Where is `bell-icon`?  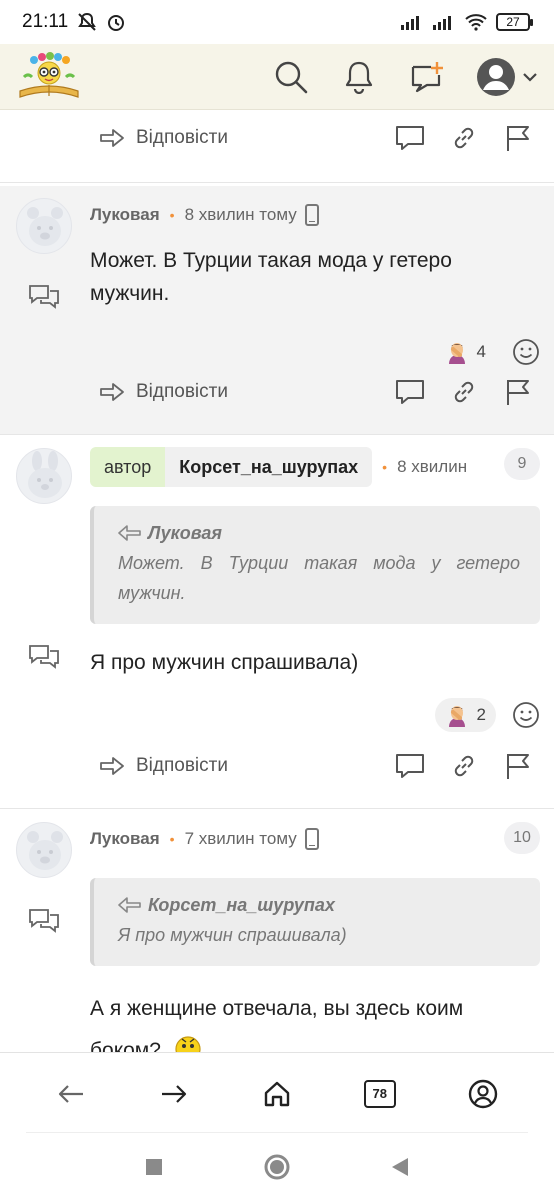
bell-icon is located at coordinates (359, 77).